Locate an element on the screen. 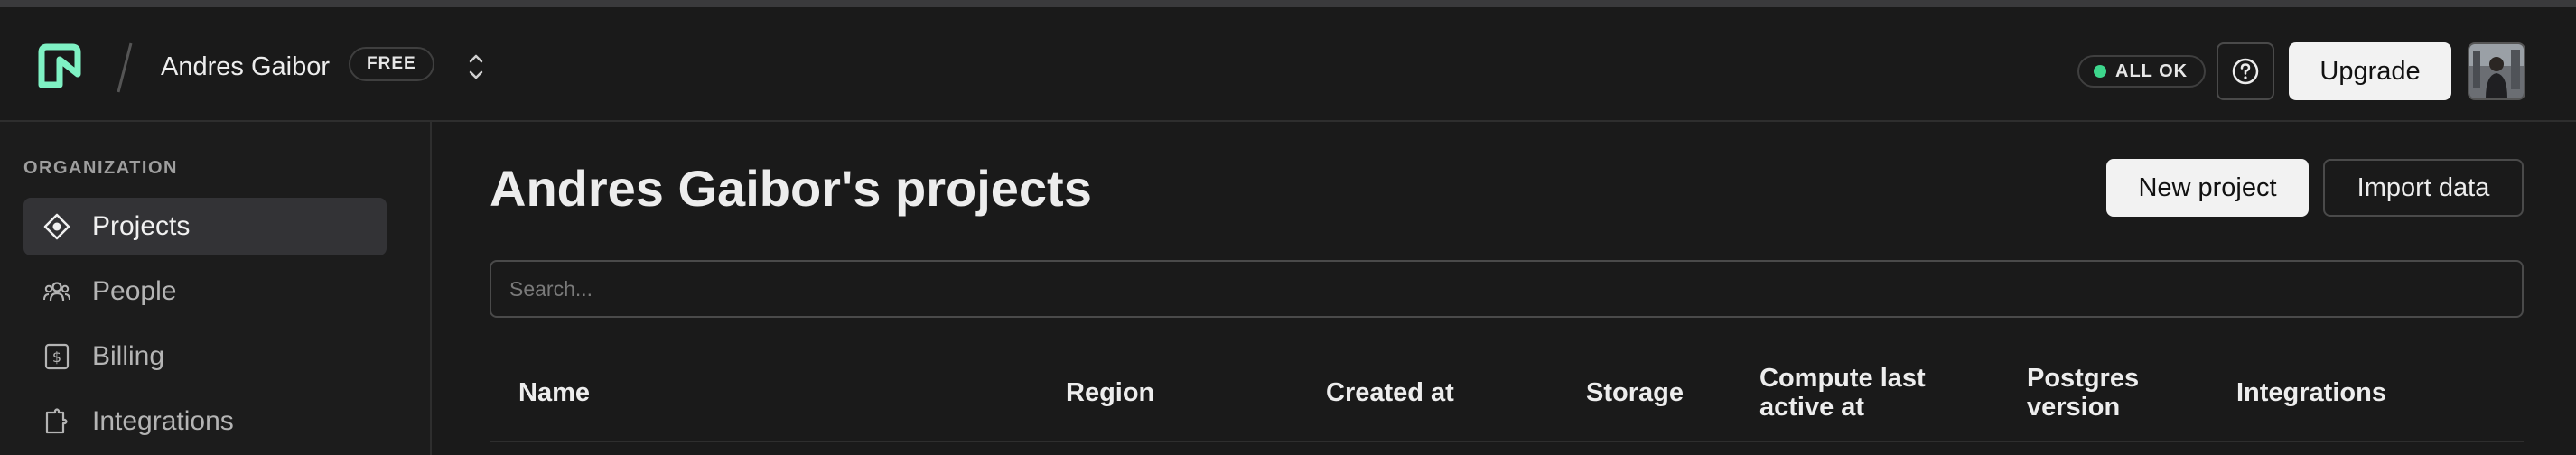  sidebar-heading: ORGANIZATION is located at coordinates (100, 168).